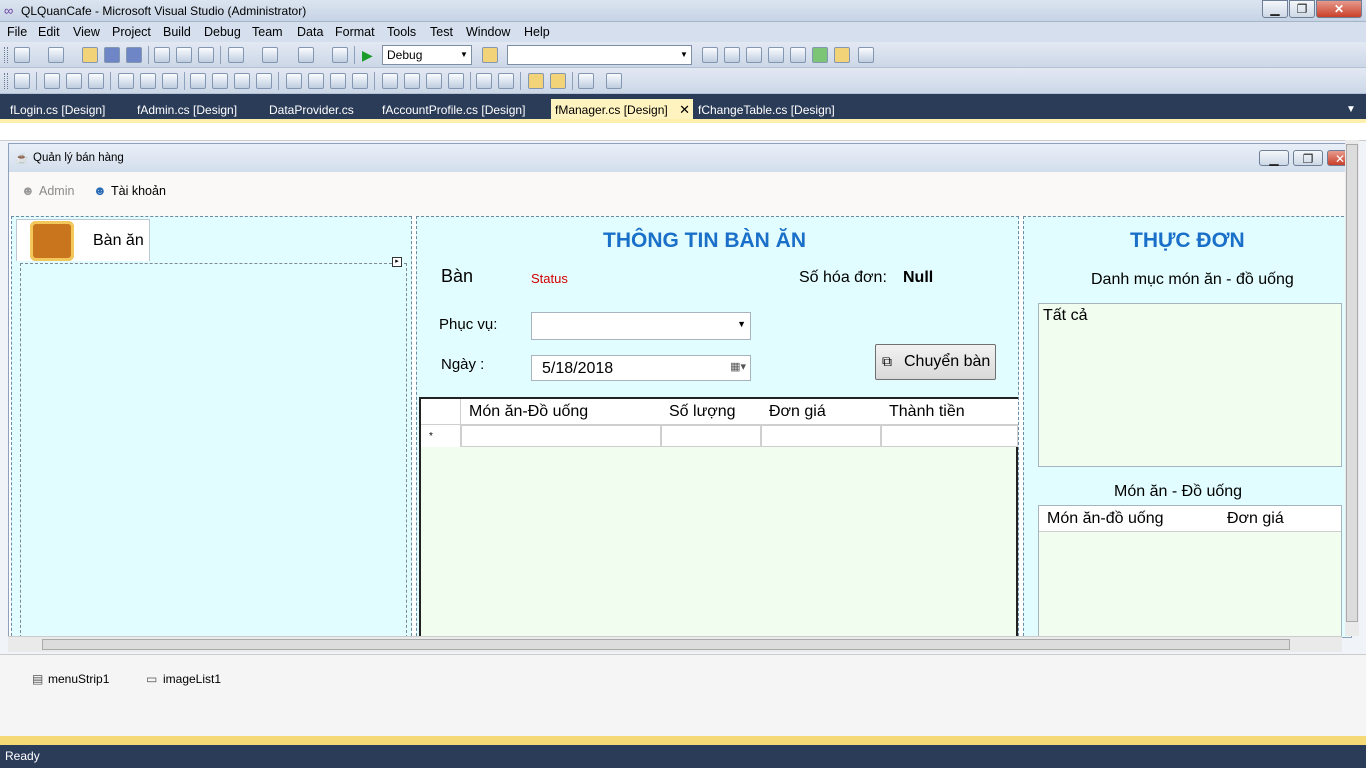  Describe the element at coordinates (1190, 385) in the screenshot. I see `category-listbox: Tất cả` at that location.